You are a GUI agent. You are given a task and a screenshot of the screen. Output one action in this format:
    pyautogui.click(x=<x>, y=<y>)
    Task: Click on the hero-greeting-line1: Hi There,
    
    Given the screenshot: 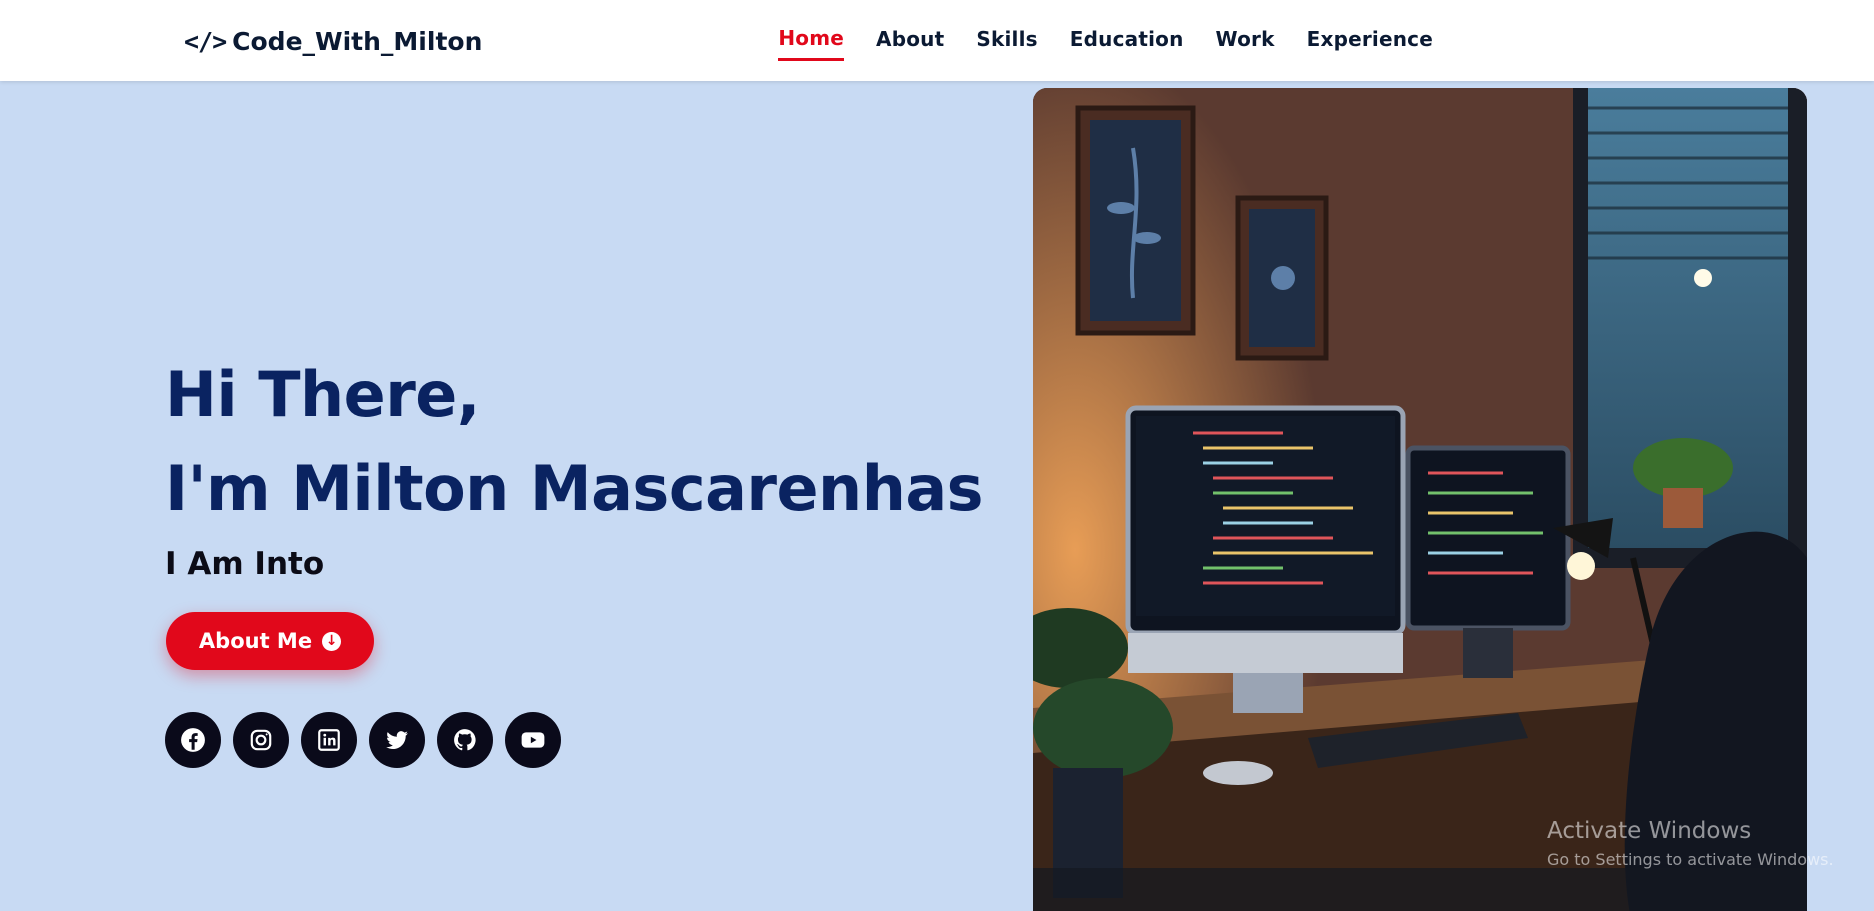 What is the action you would take?
    pyautogui.click(x=322, y=394)
    